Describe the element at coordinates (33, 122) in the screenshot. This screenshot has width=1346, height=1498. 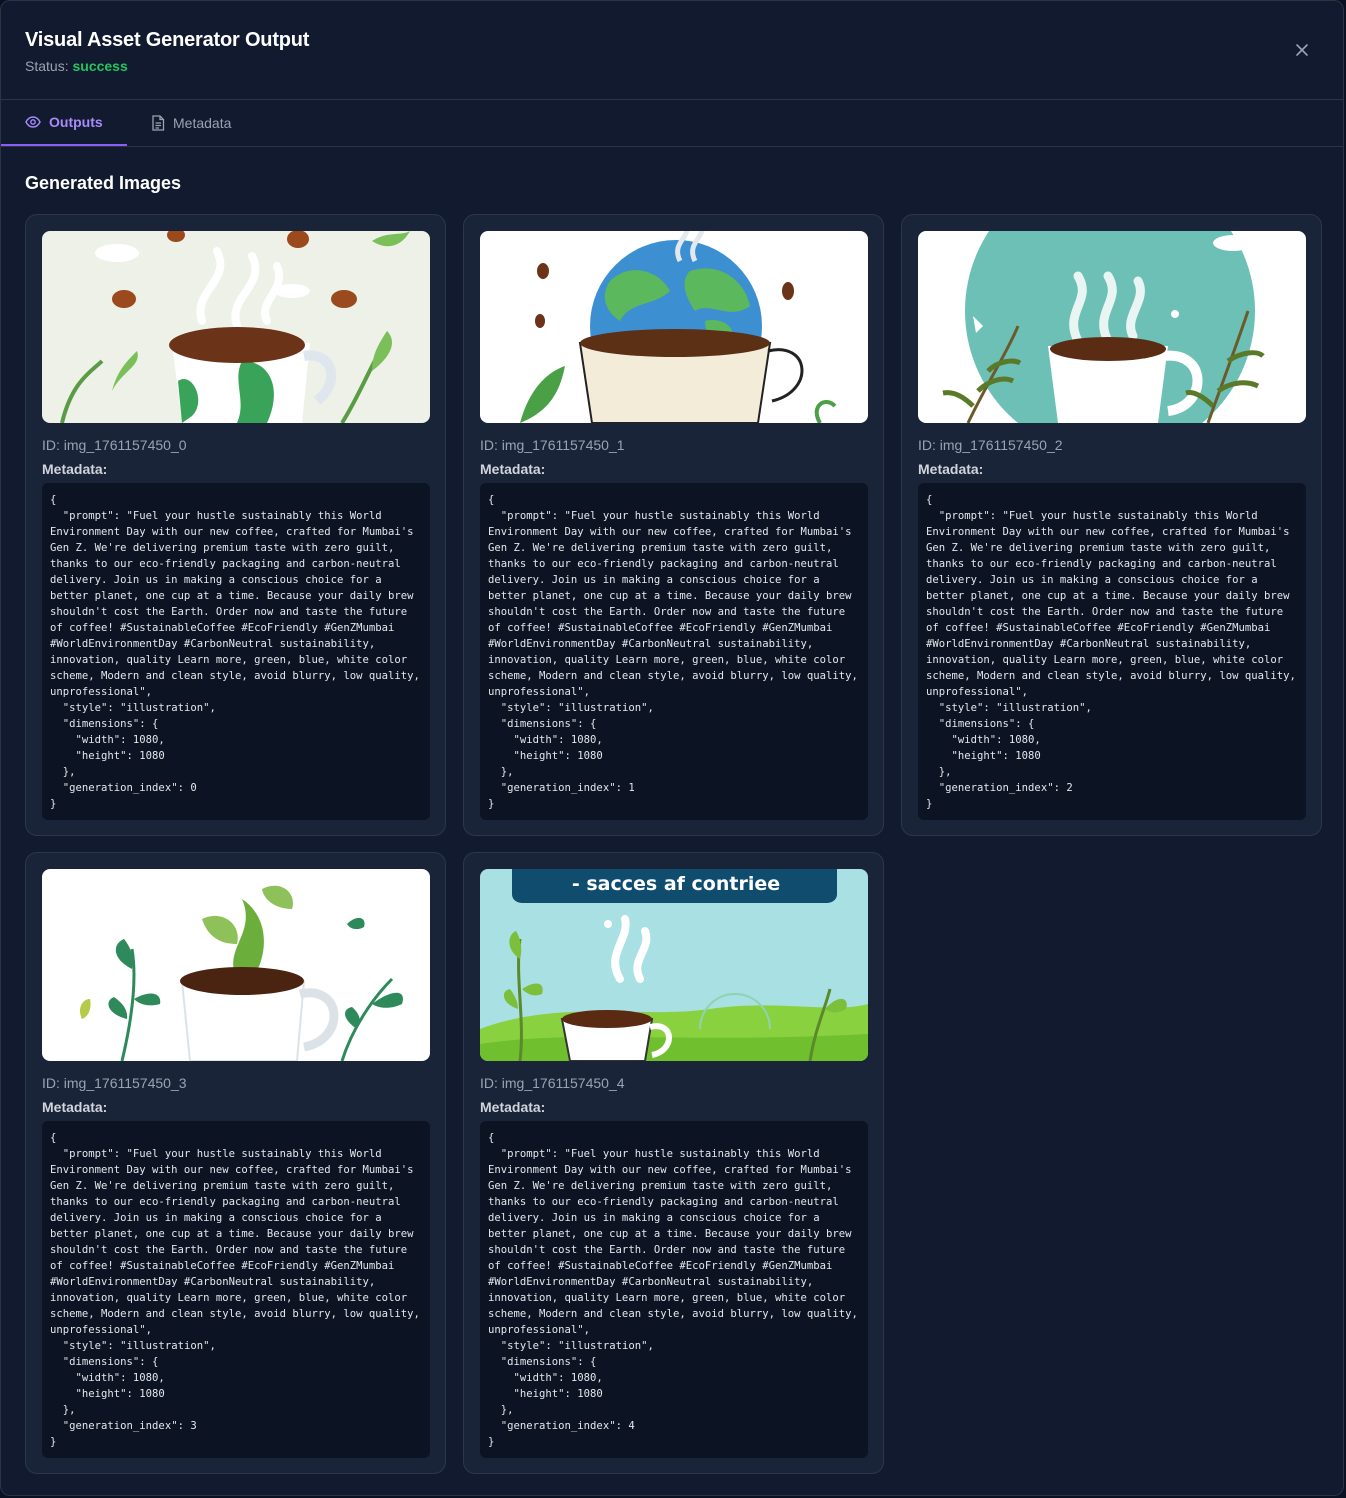
I see `eye-icon` at that location.